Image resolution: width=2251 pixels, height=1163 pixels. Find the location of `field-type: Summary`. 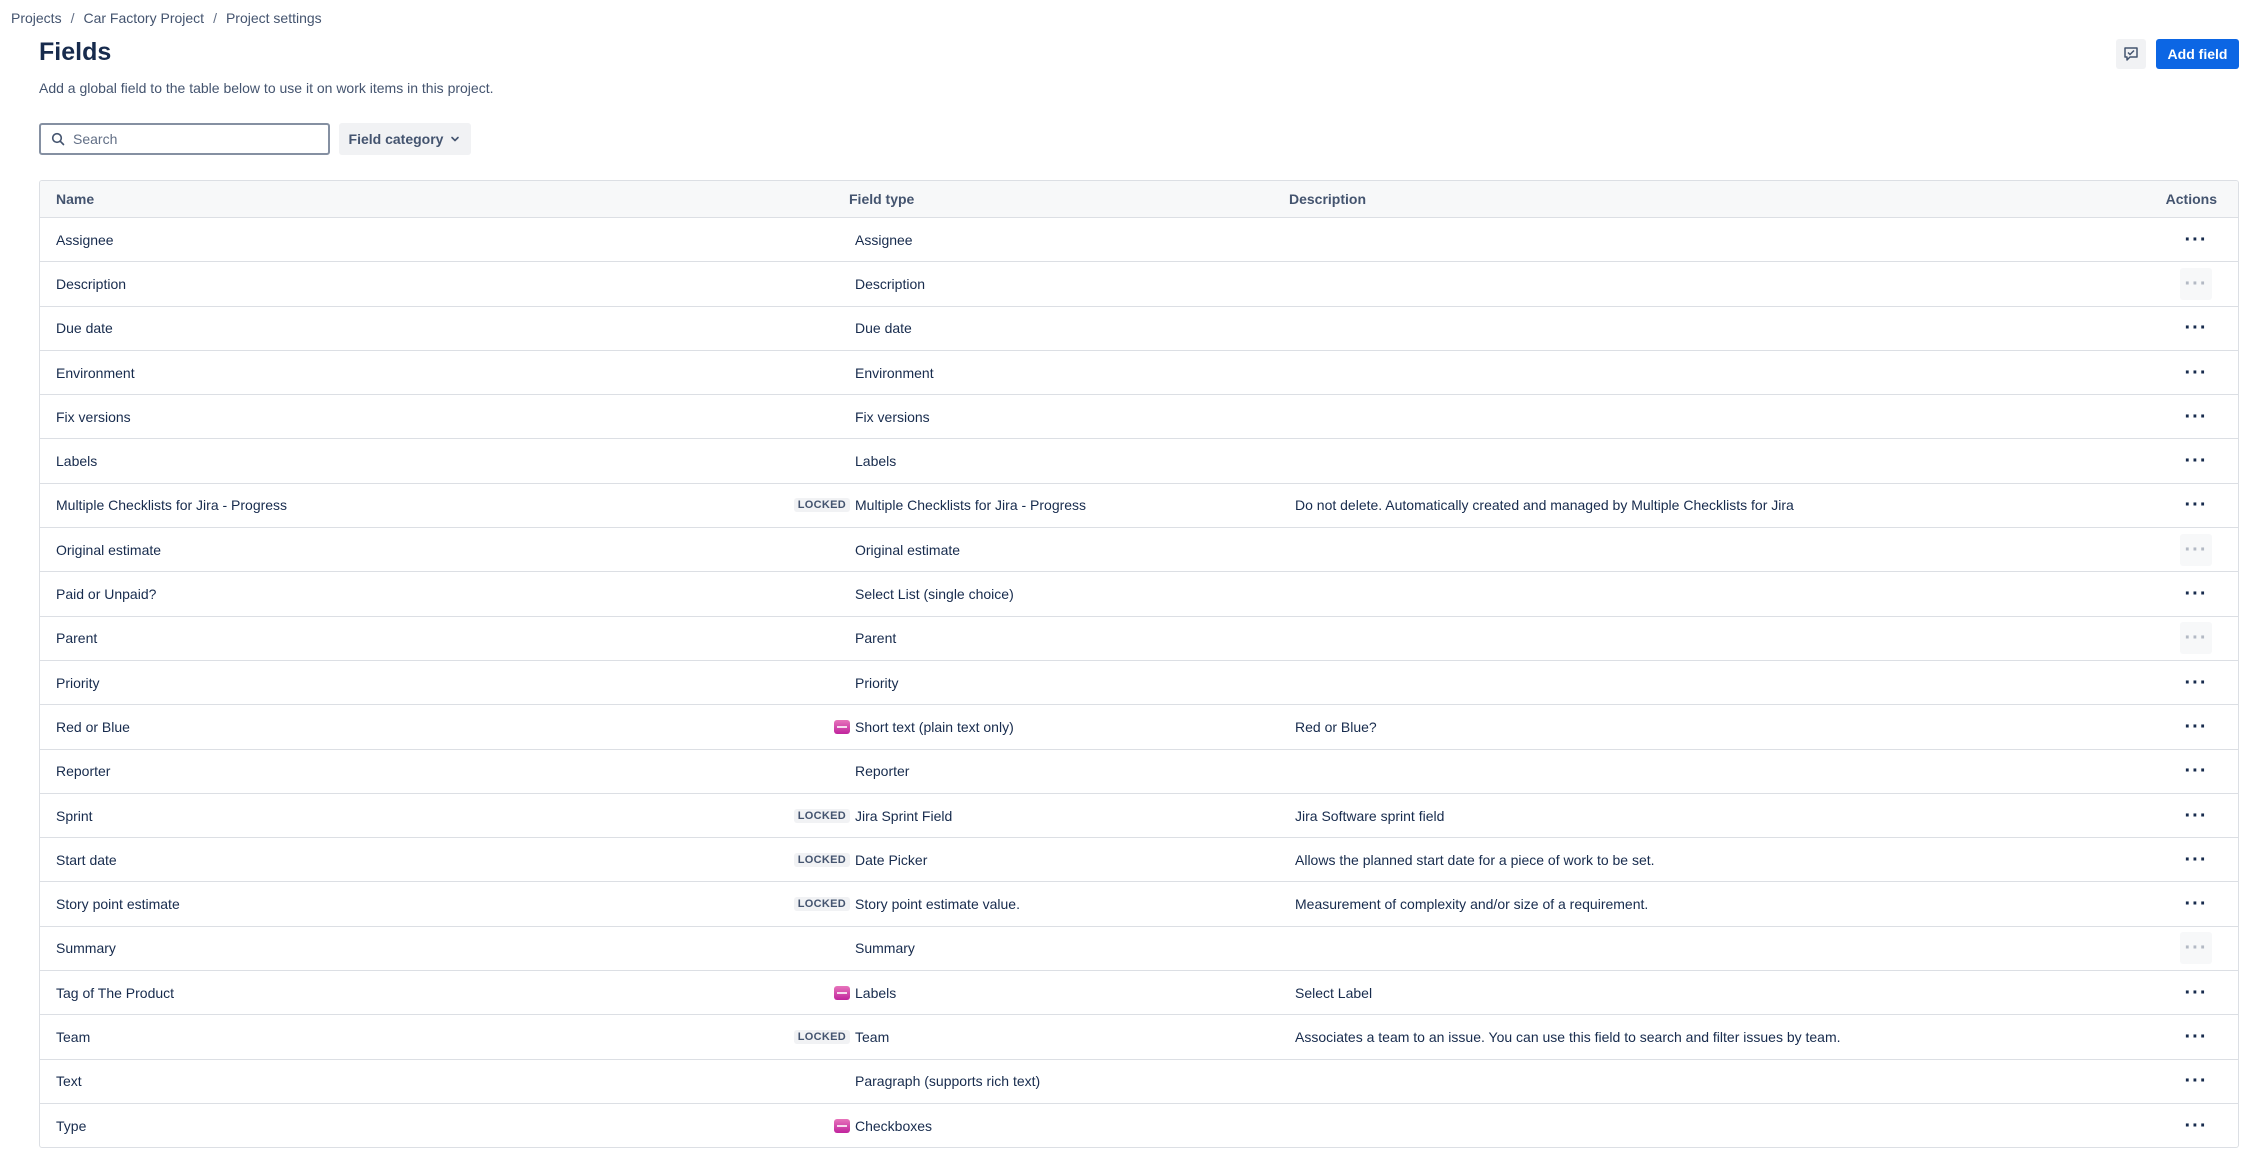

field-type: Summary is located at coordinates (885, 948).